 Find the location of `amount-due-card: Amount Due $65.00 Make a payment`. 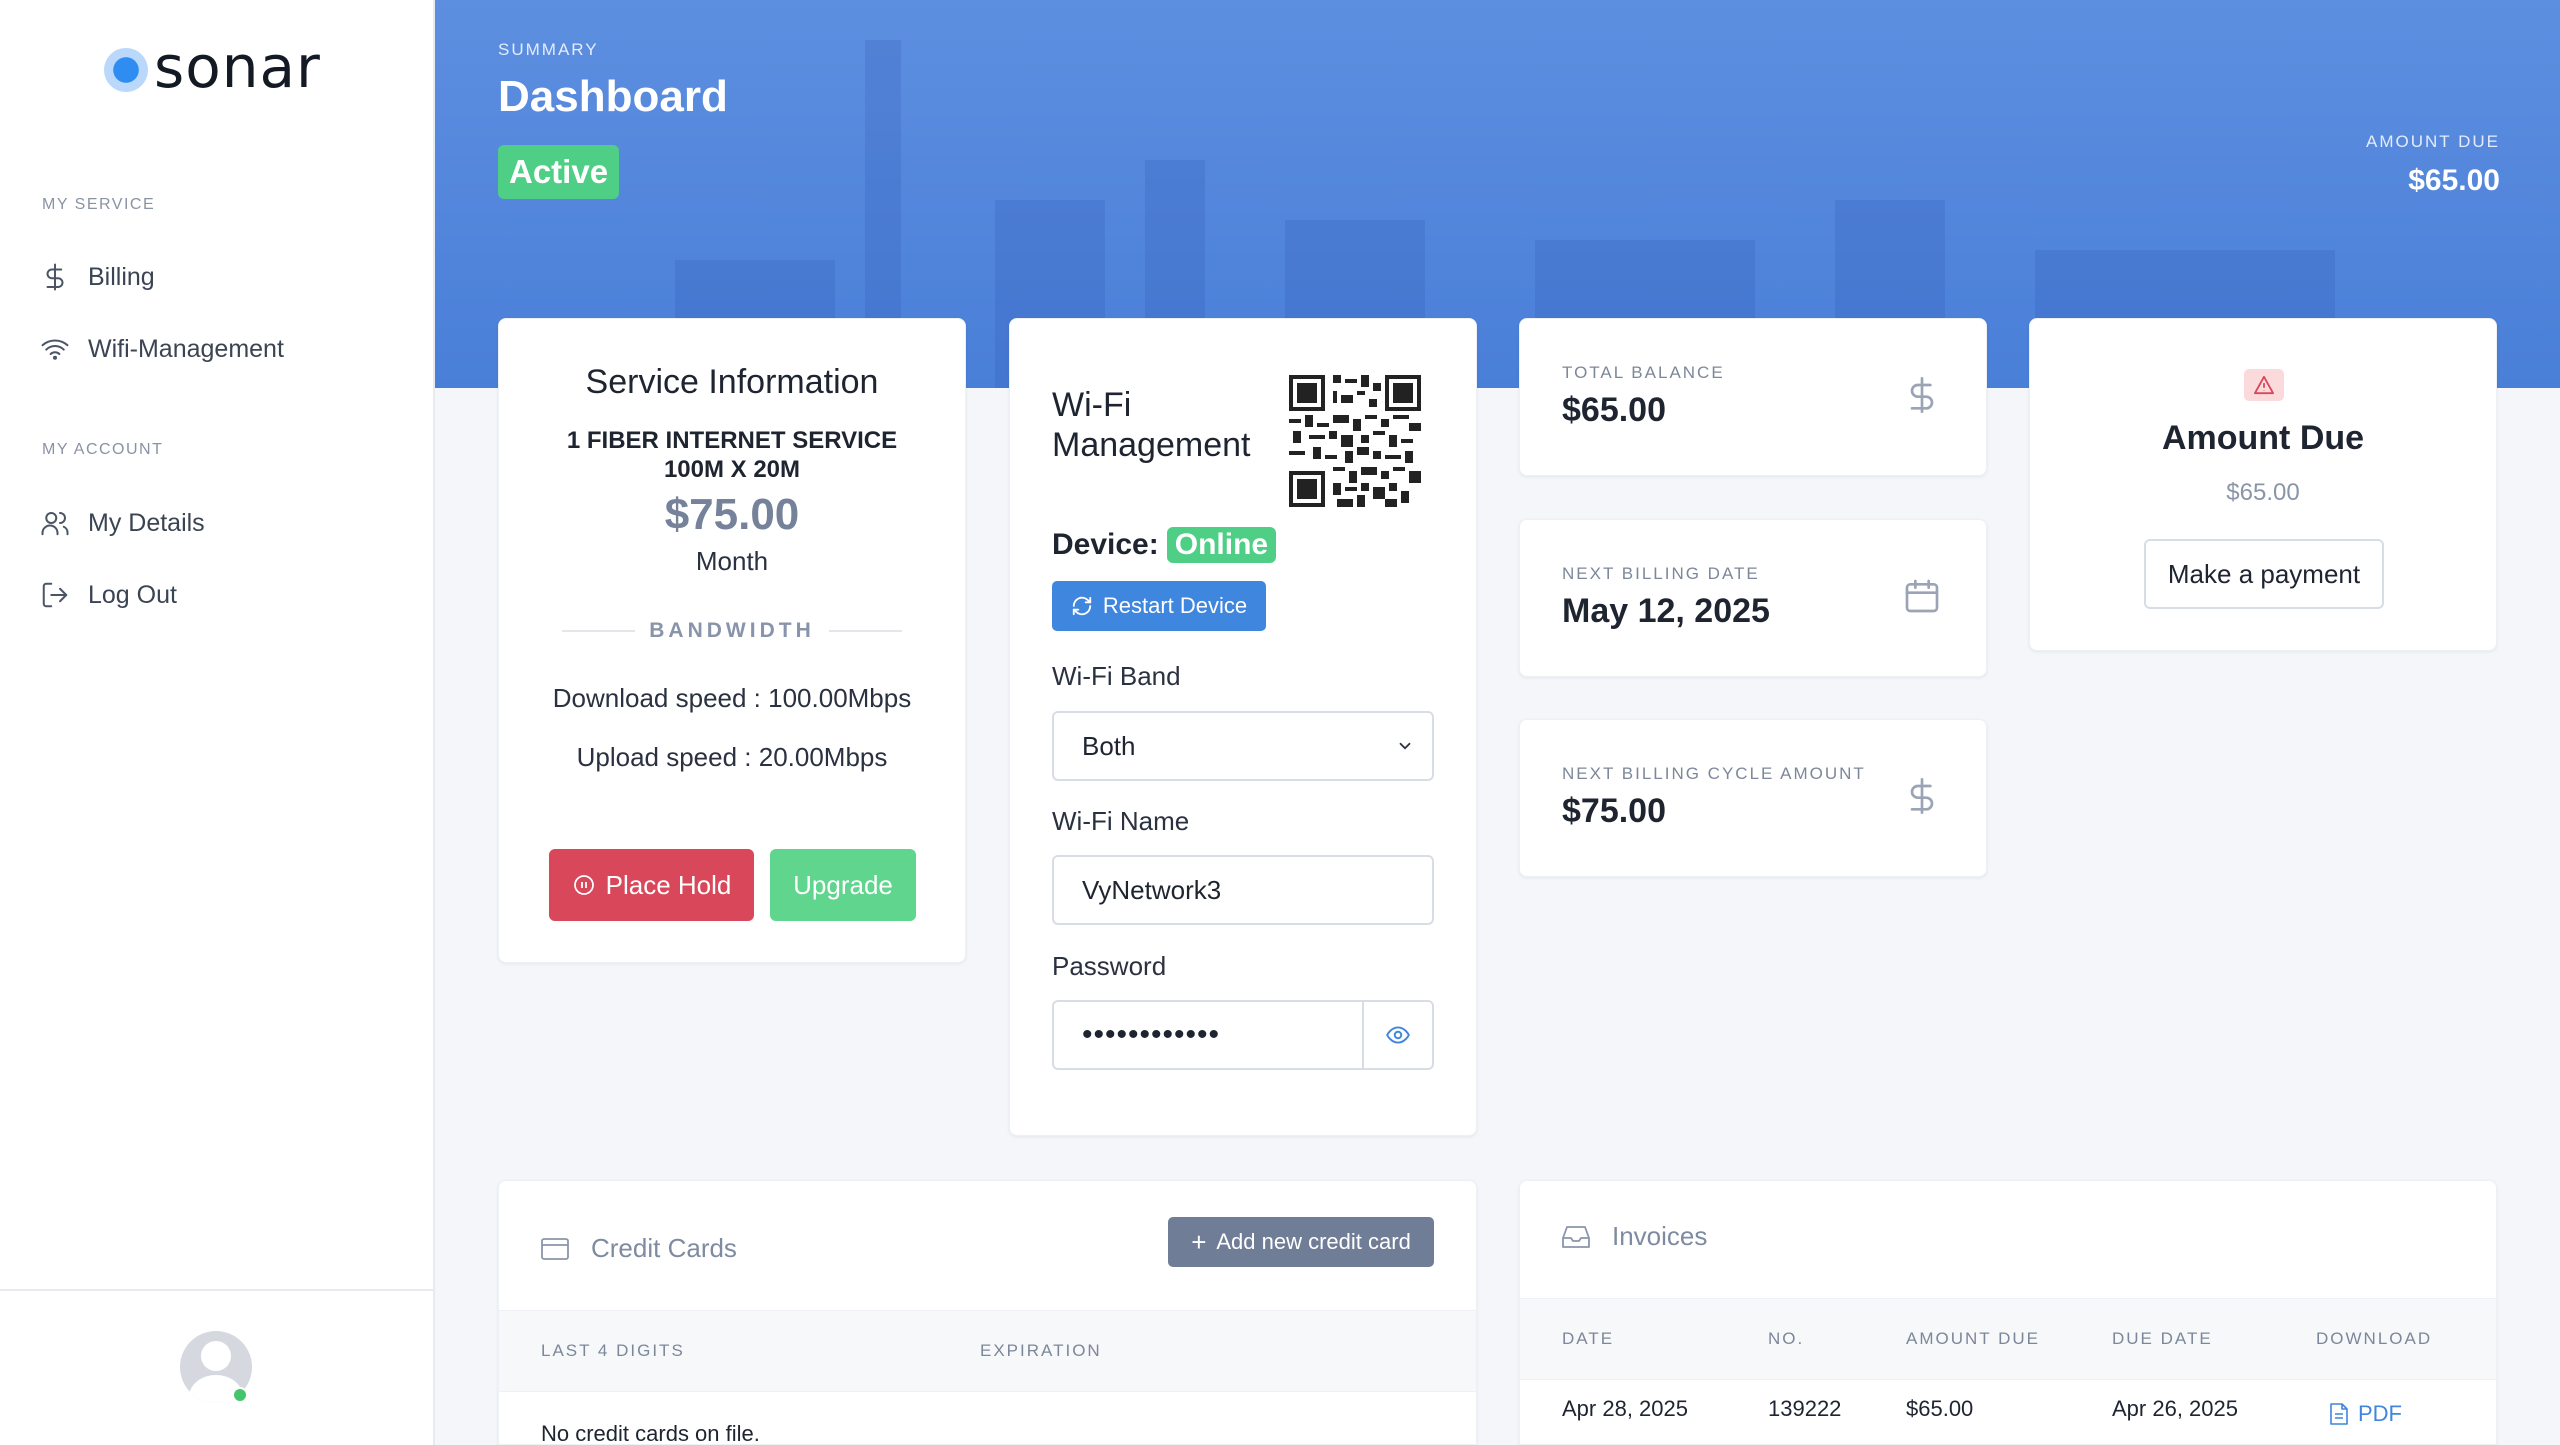

amount-due-card: Amount Due $65.00 Make a payment is located at coordinates (2263, 484).